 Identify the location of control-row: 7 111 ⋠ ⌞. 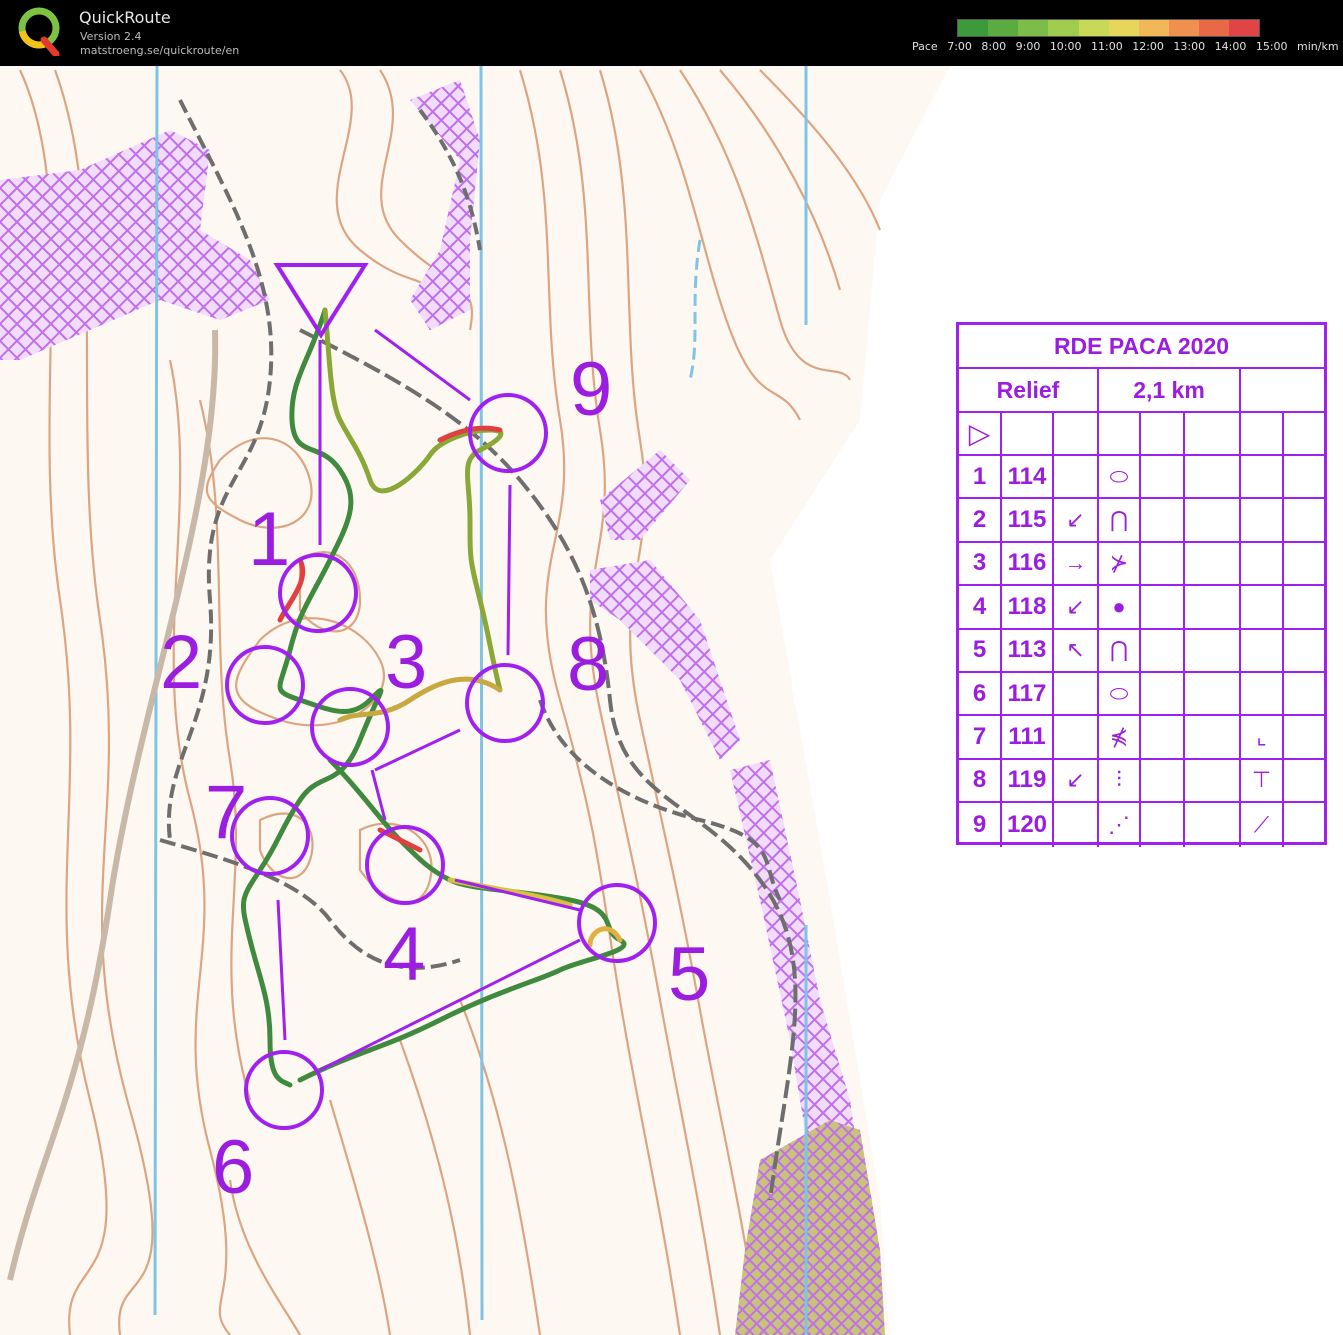
(1141, 738).